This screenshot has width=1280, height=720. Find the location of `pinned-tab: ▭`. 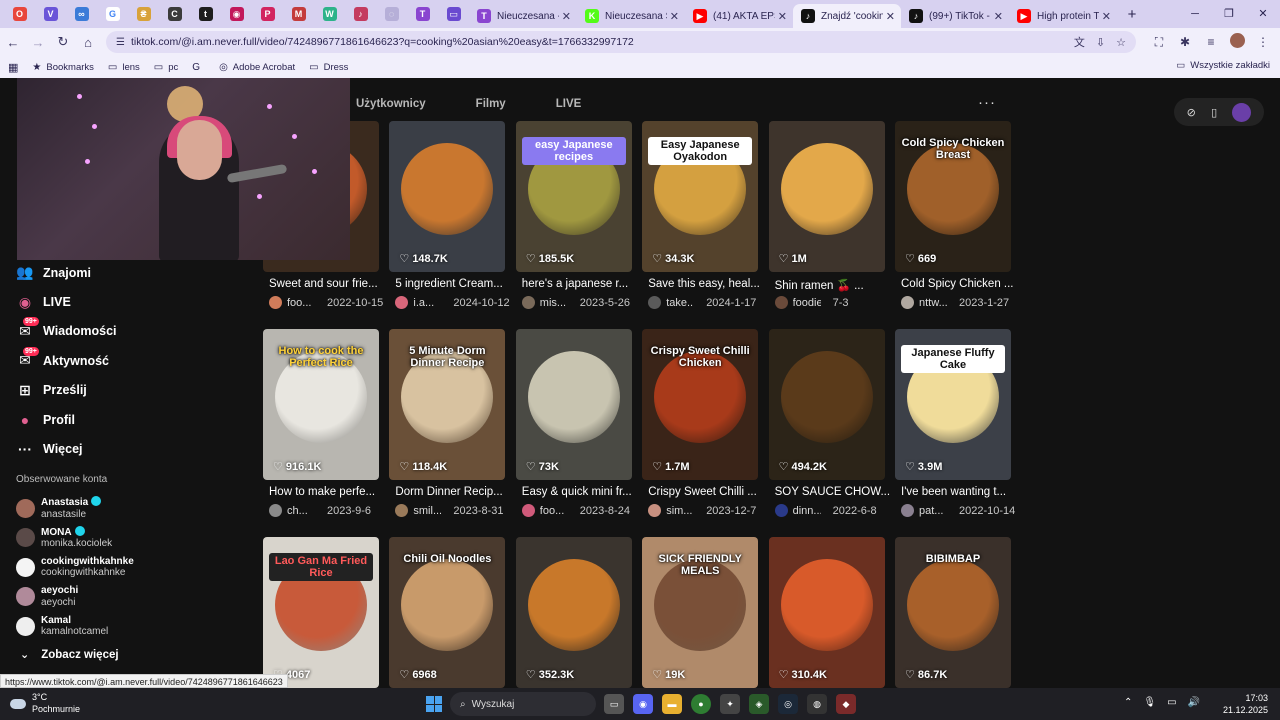

pinned-tab: ▭ is located at coordinates (453, 14).